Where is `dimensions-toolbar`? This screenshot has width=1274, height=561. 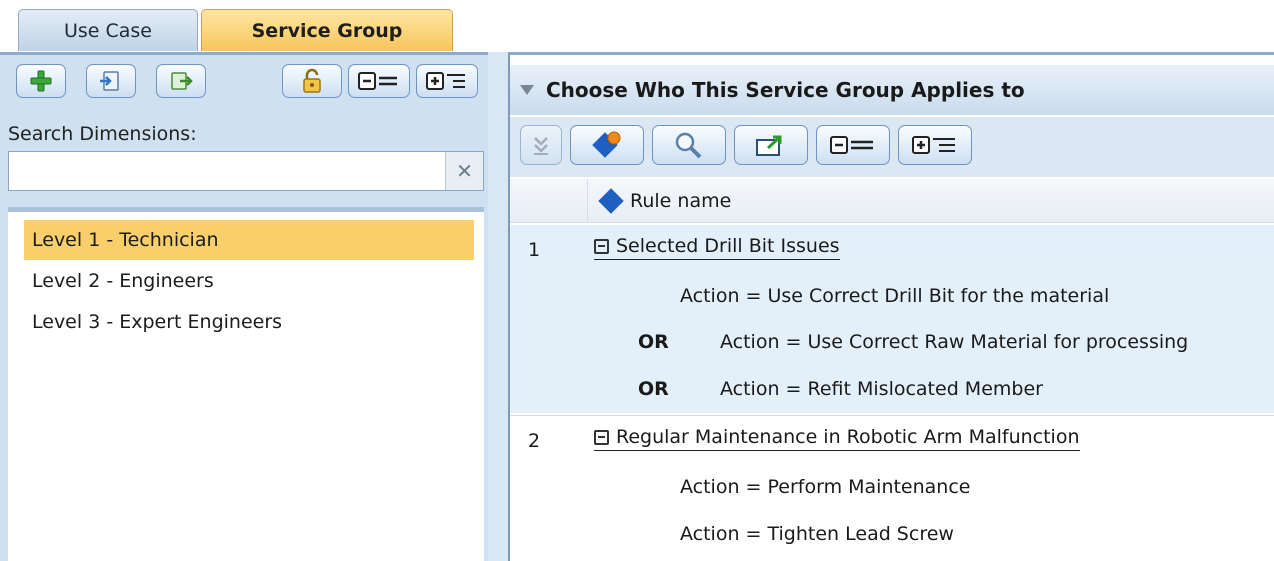
dimensions-toolbar is located at coordinates (244, 80).